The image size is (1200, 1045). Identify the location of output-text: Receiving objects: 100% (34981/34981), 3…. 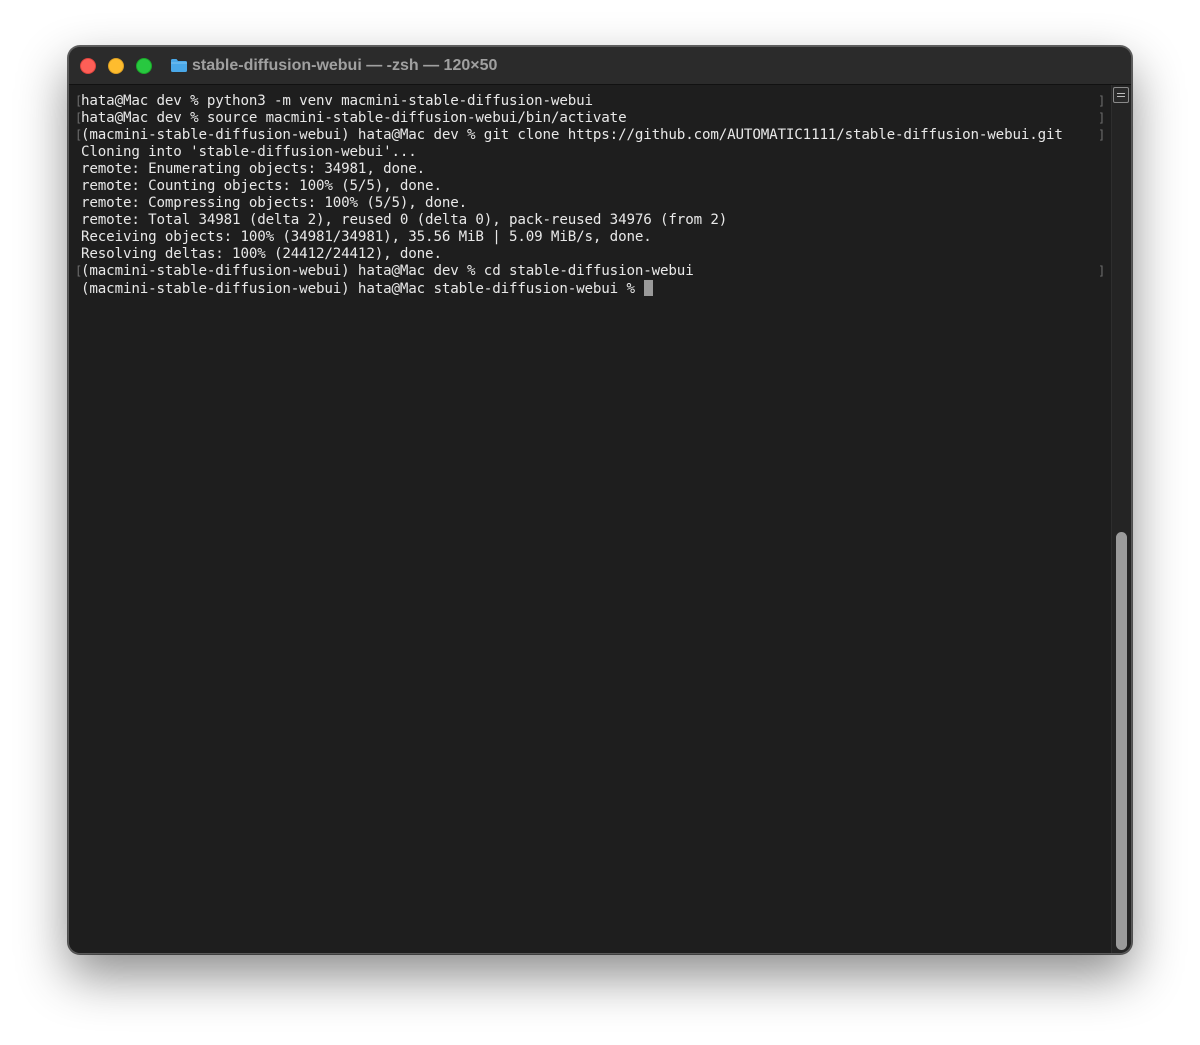
(366, 237).